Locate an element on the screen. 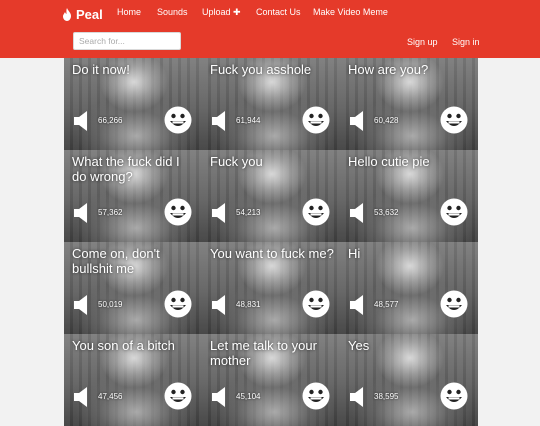 The image size is (540, 426). play-count: 47,456 is located at coordinates (110, 396).